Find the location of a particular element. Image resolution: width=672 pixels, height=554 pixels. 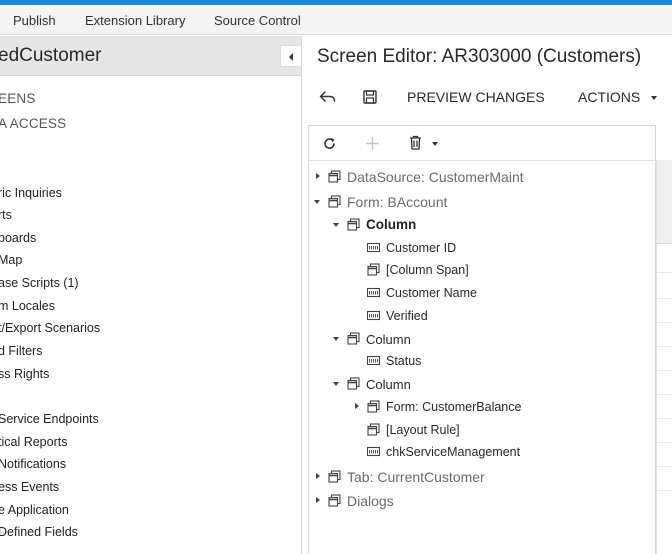

tree-node-layout-rule: [Layout Rule] is located at coordinates (467, 430).